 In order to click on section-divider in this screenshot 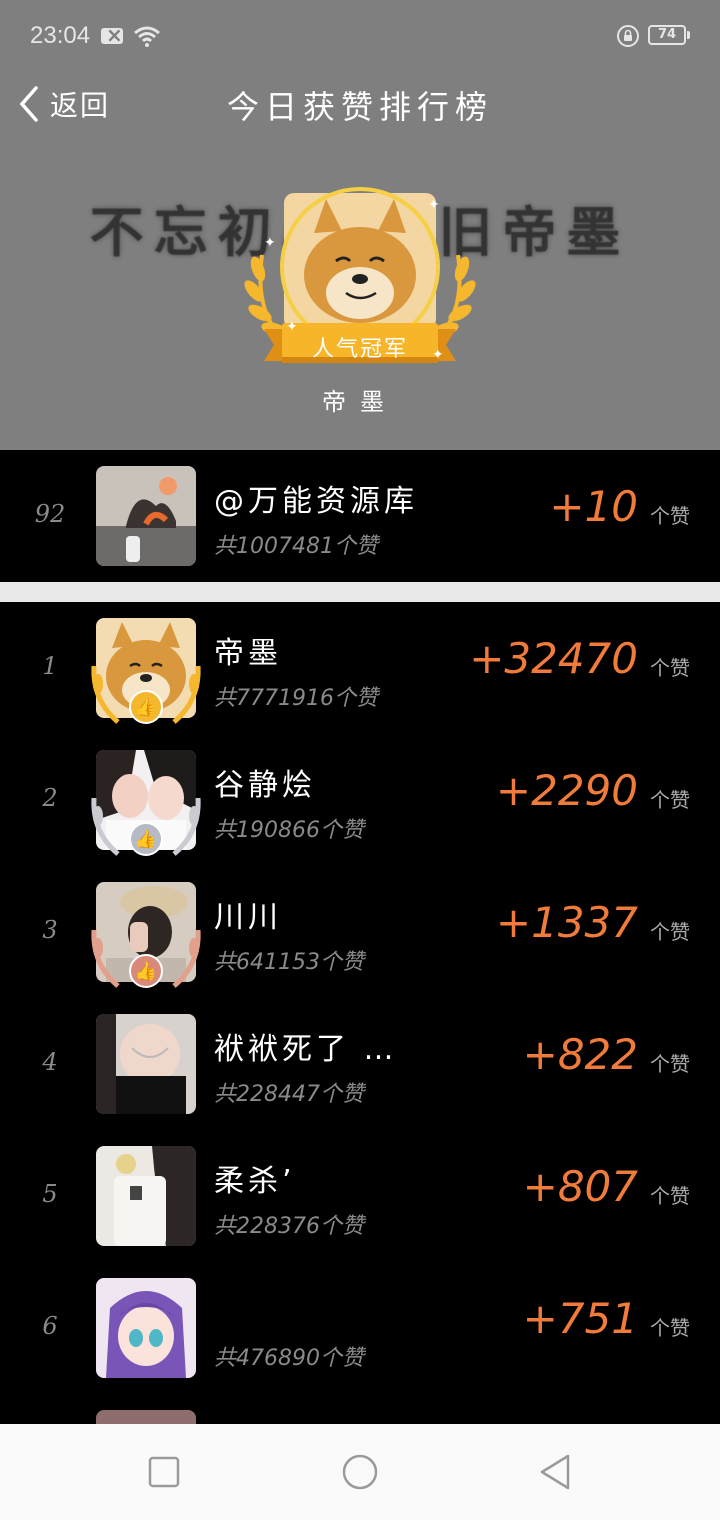, I will do `click(360, 592)`.